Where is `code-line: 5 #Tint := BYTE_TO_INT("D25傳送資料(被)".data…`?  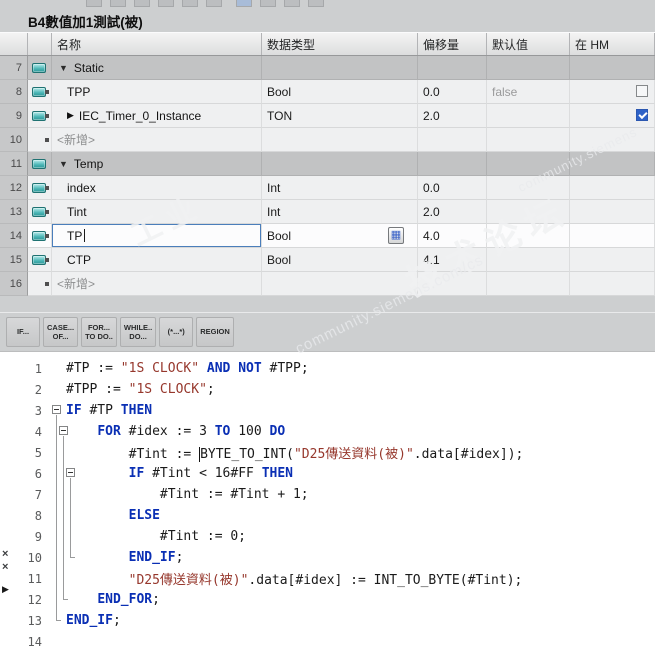
code-line: 5 #Tint := BYTE_TO_INT("D25傳送資料(被)".data… is located at coordinates (327, 452).